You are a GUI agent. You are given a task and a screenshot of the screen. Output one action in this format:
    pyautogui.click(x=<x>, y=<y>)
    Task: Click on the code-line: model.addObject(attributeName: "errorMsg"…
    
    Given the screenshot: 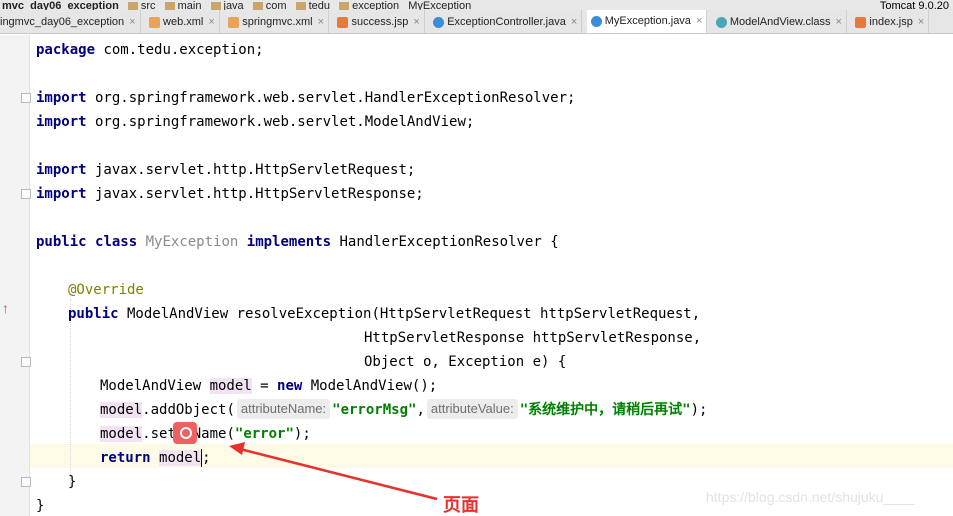 What is the action you would take?
    pyautogui.click(x=404, y=409)
    